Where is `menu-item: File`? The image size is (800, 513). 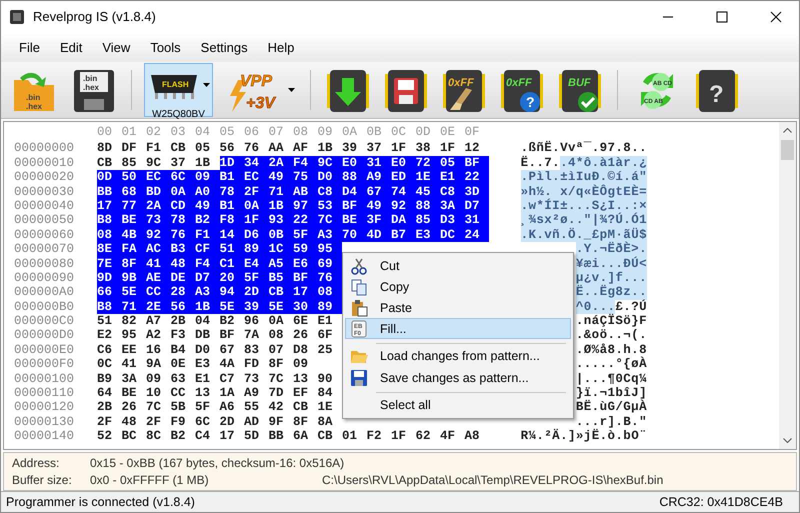
menu-item: File is located at coordinates (29, 47).